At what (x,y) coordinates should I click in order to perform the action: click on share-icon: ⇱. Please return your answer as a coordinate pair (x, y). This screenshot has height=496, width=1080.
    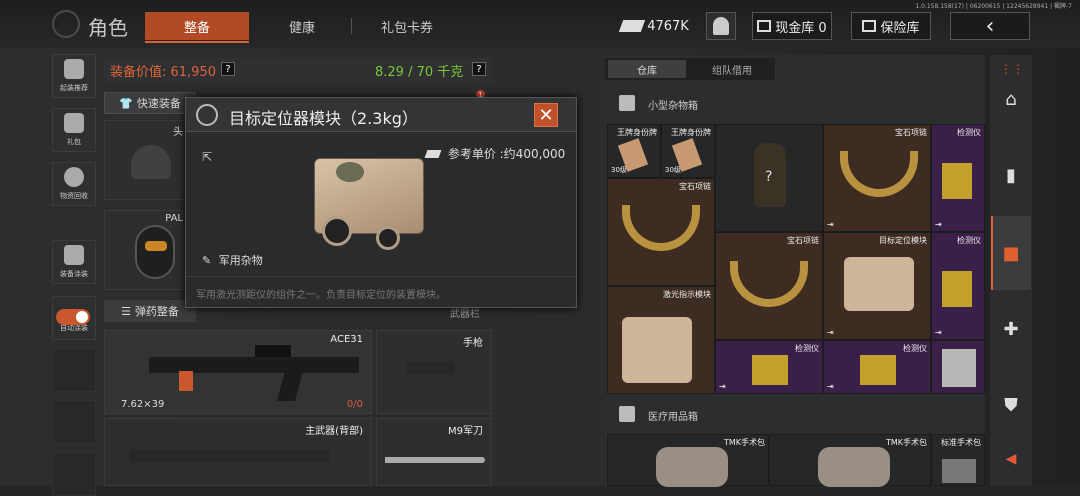
    Looking at the image, I should click on (207, 157).